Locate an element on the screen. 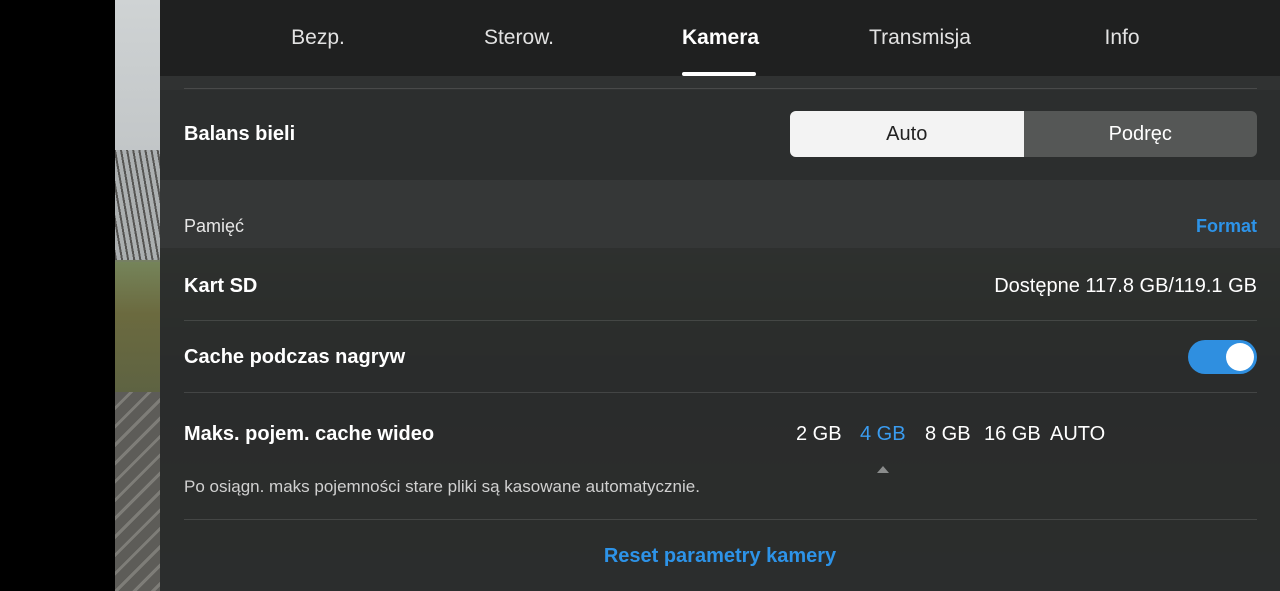 The width and height of the screenshot is (1280, 591). white-balance-selector: Auto Podręc is located at coordinates (1023, 134).